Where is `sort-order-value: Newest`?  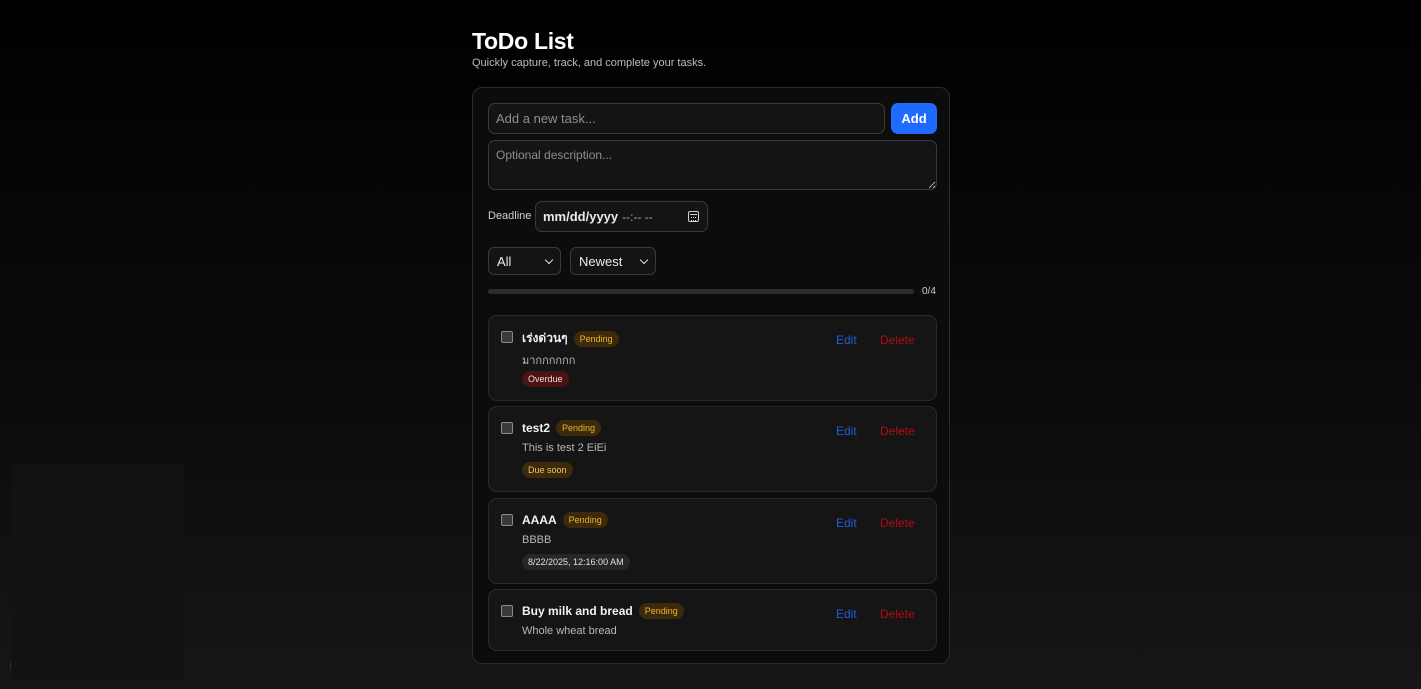 sort-order-value: Newest is located at coordinates (601, 261).